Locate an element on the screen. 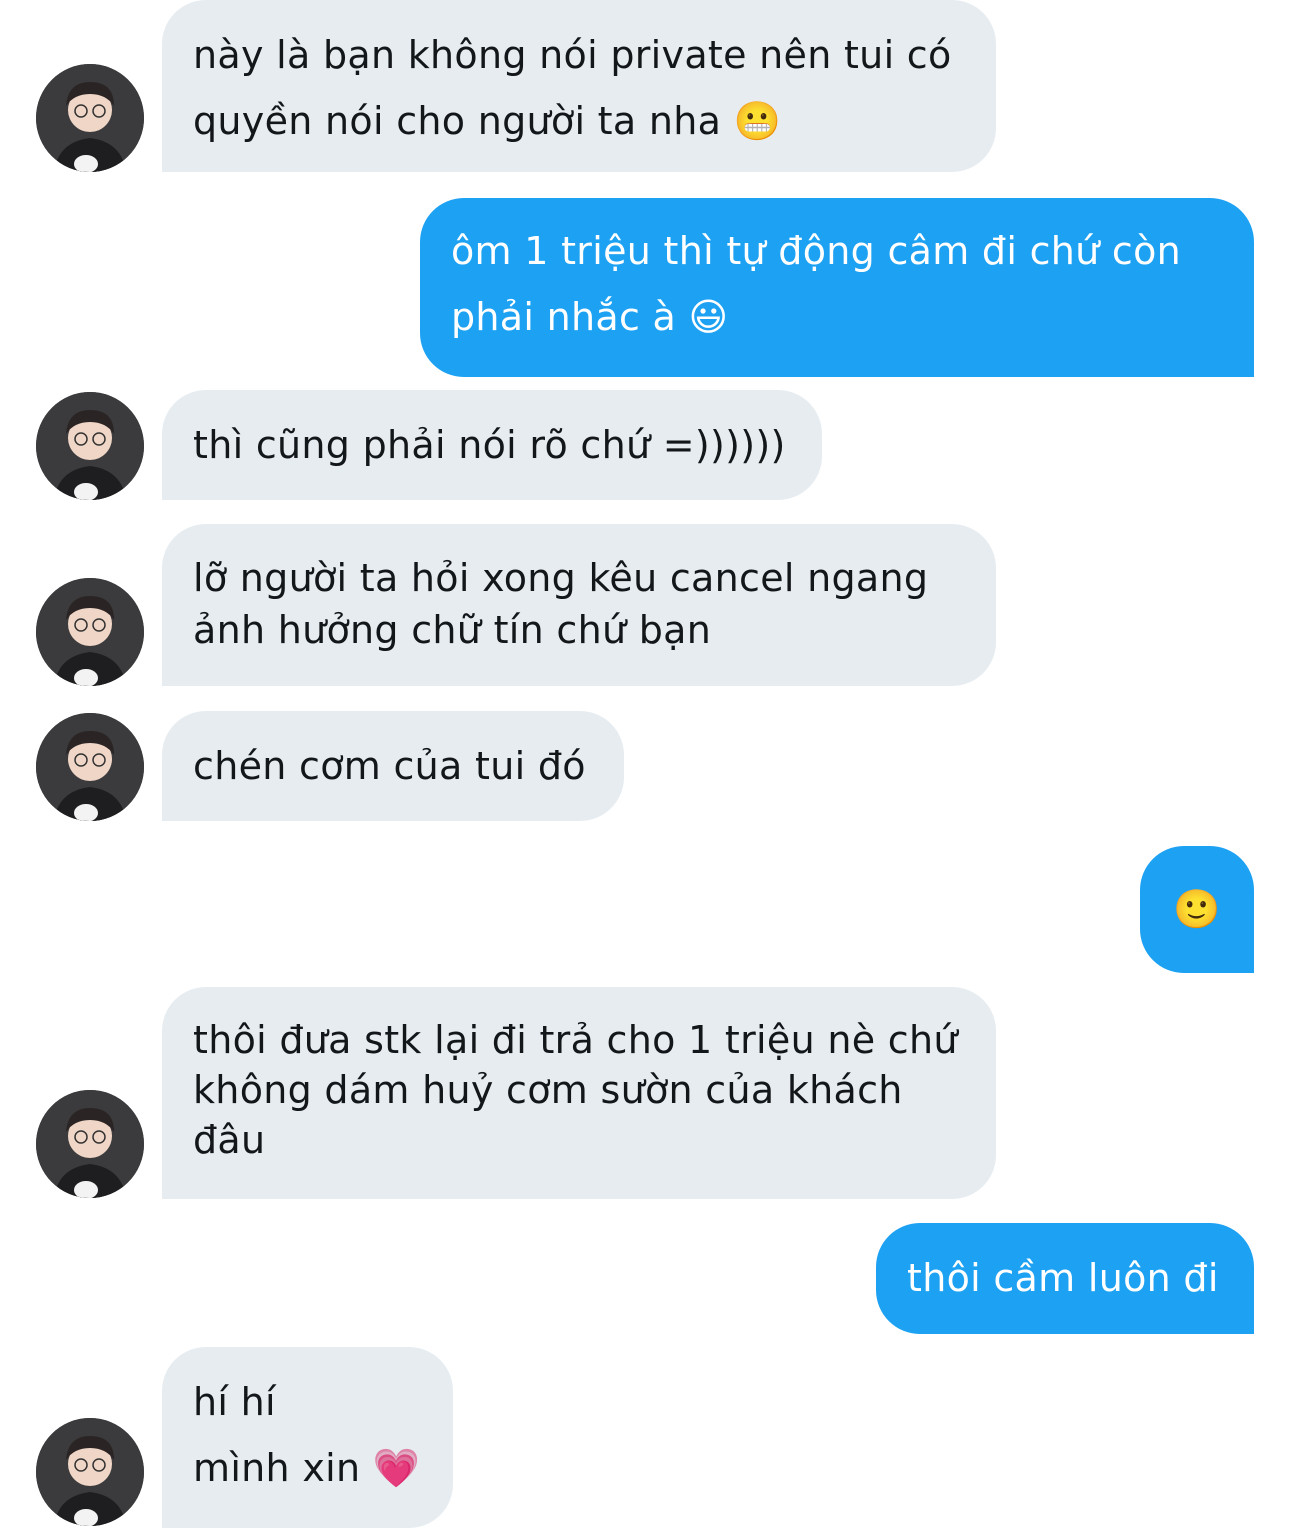 This screenshot has height=1528, width=1290. message-text: lỡ người ta hỏi xong kêu cancel ngang is located at coordinates (561, 578).